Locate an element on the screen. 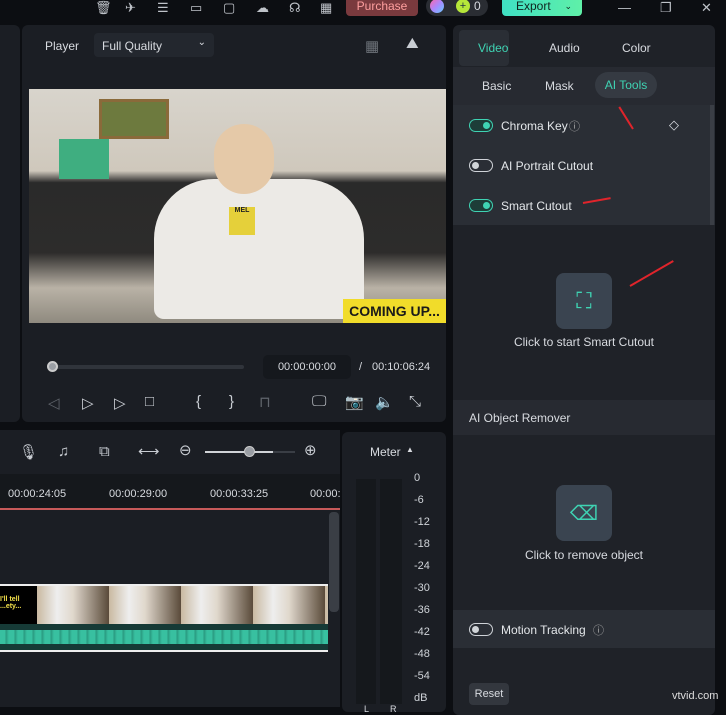 The image size is (726, 715). tab-audio: Audio is located at coordinates (564, 48).